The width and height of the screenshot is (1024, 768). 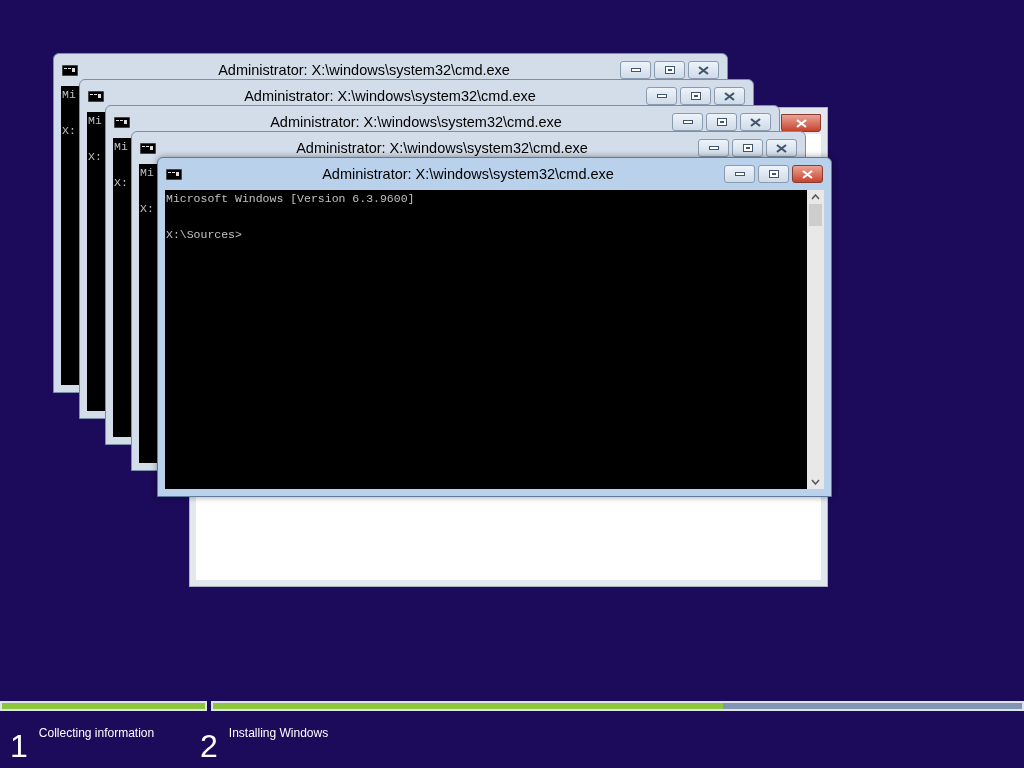 I want to click on console-line: Microsoft Windows [Version 6.3.9600], so click(x=290, y=198).